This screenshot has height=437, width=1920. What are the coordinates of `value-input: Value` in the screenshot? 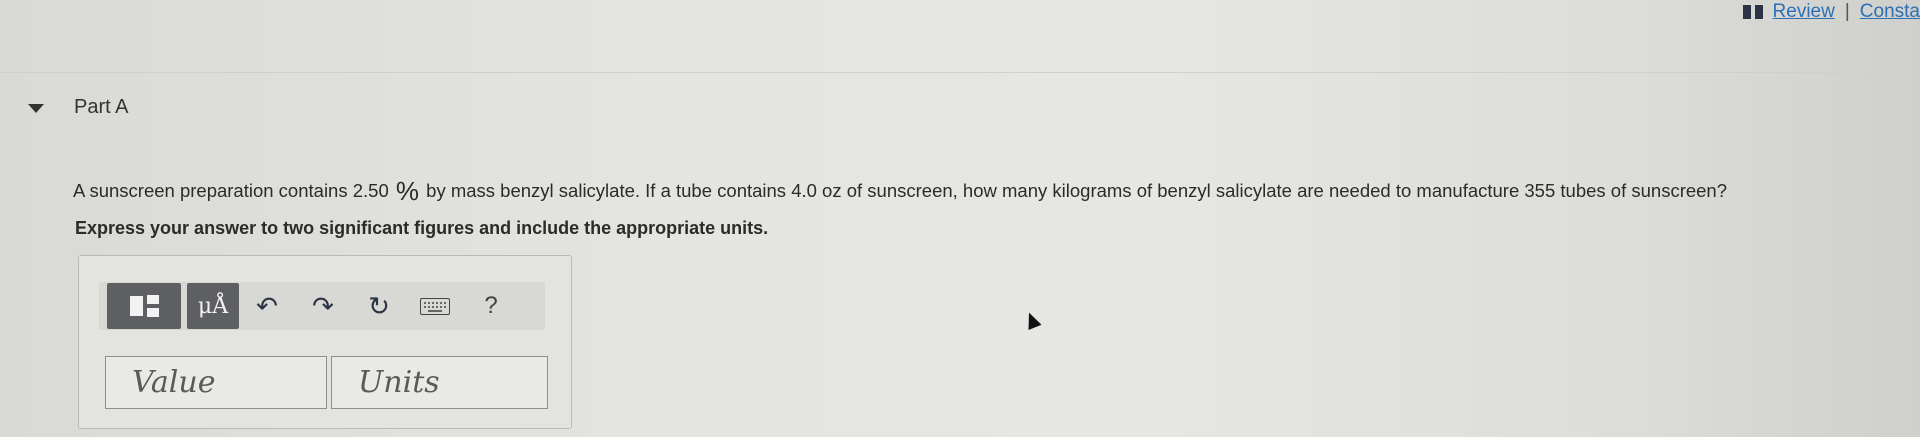 It's located at (216, 382).